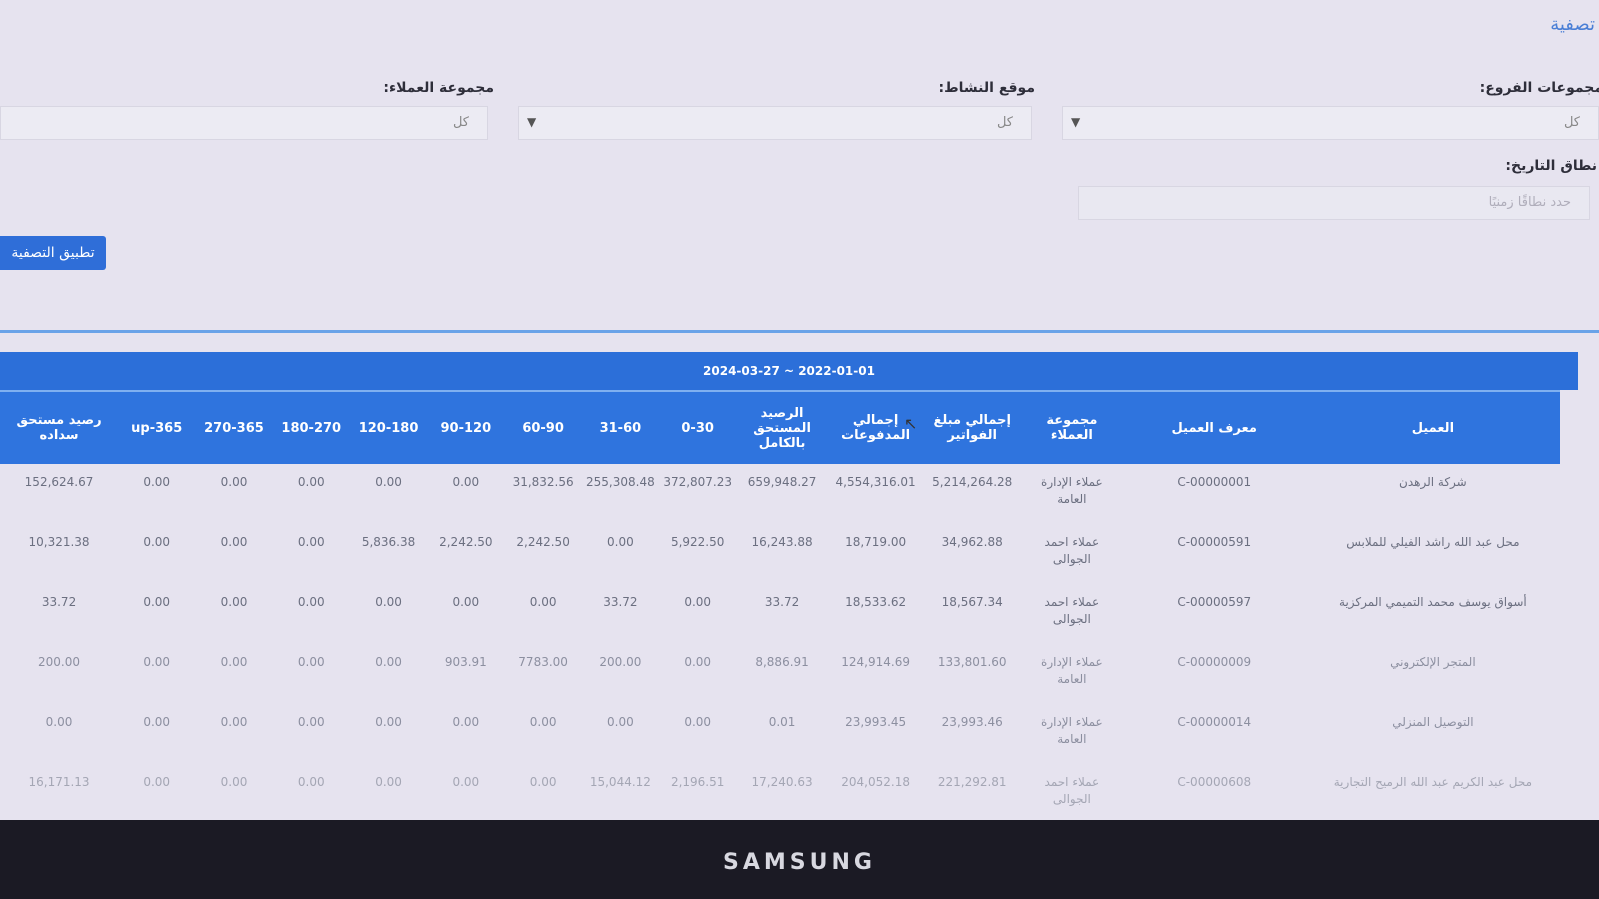  What do you see at coordinates (59, 482) in the screenshot?
I see `table-cell: 152,624.67` at bounding box center [59, 482].